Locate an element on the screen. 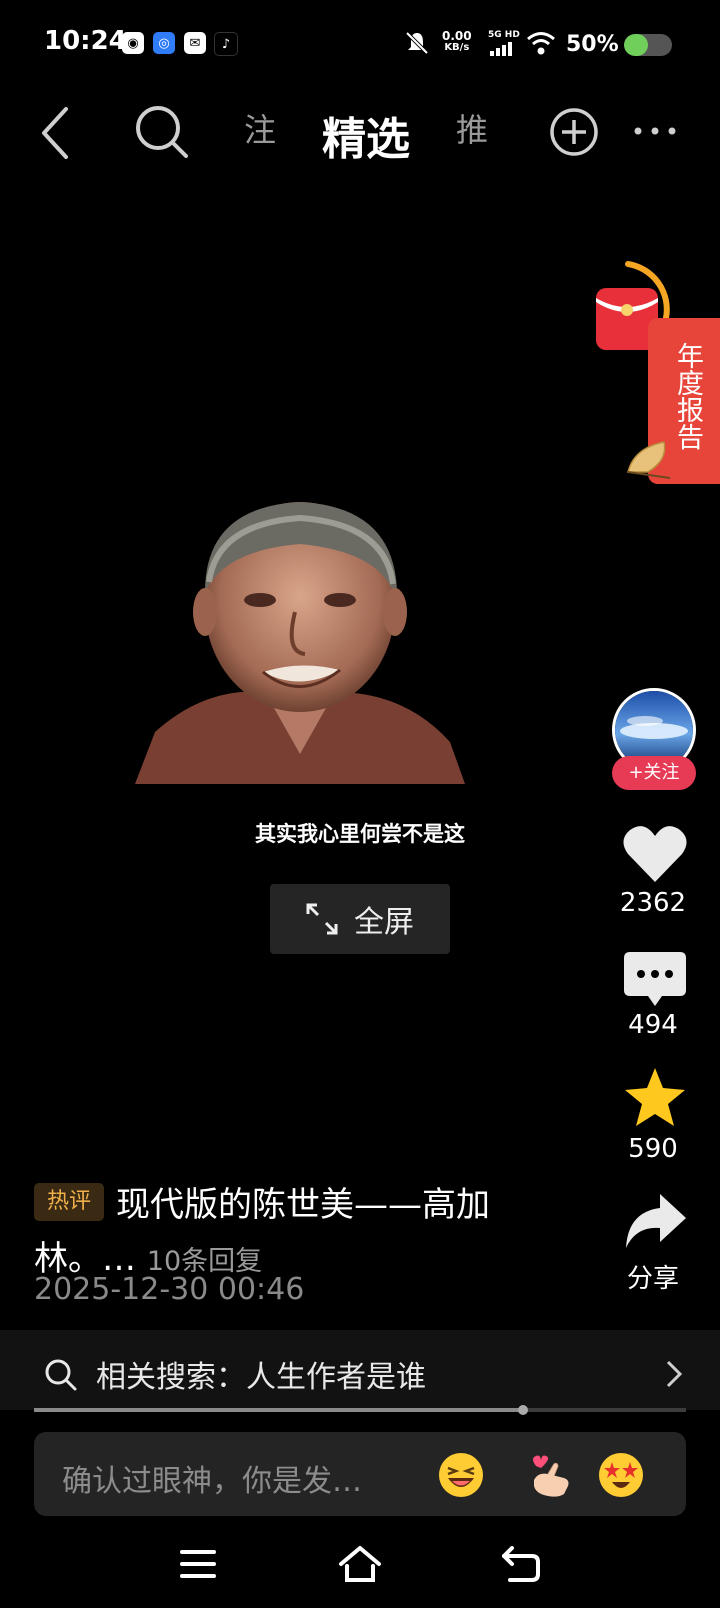  video-progress-knob is located at coordinates (523, 1410).